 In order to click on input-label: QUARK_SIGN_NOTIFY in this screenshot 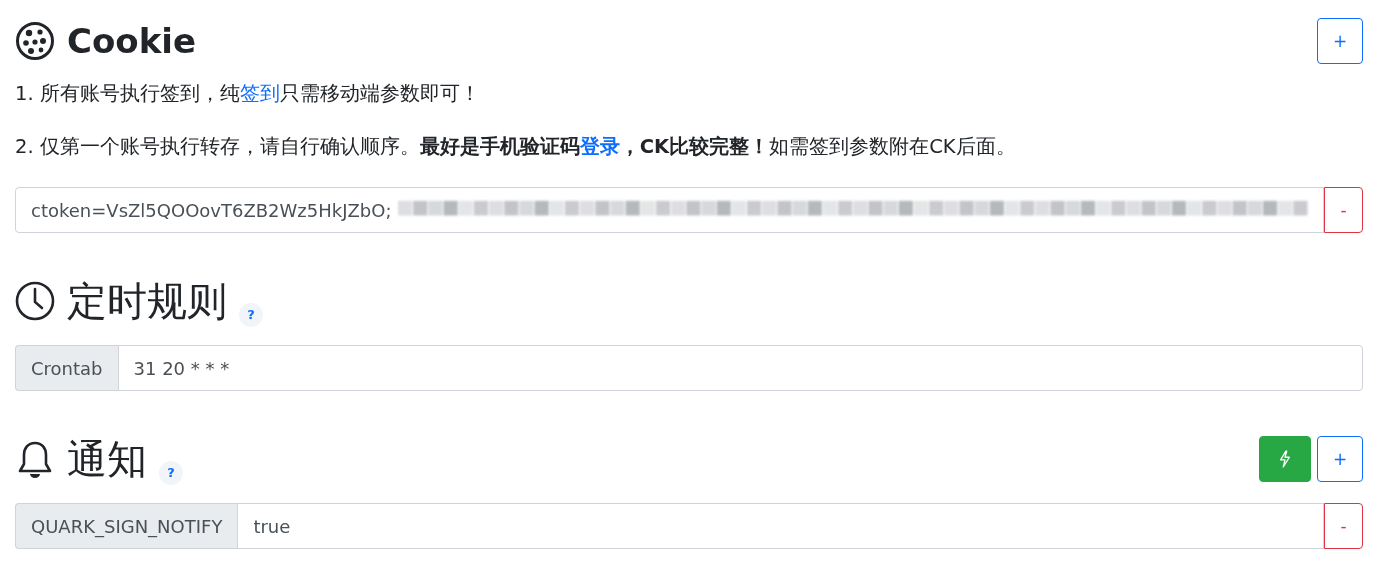, I will do `click(126, 526)`.